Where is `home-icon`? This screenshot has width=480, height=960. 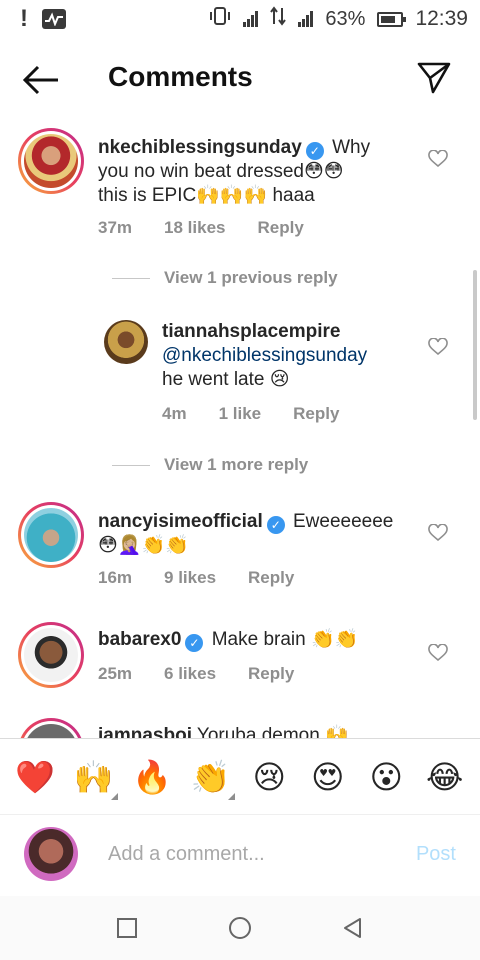 home-icon is located at coordinates (240, 928).